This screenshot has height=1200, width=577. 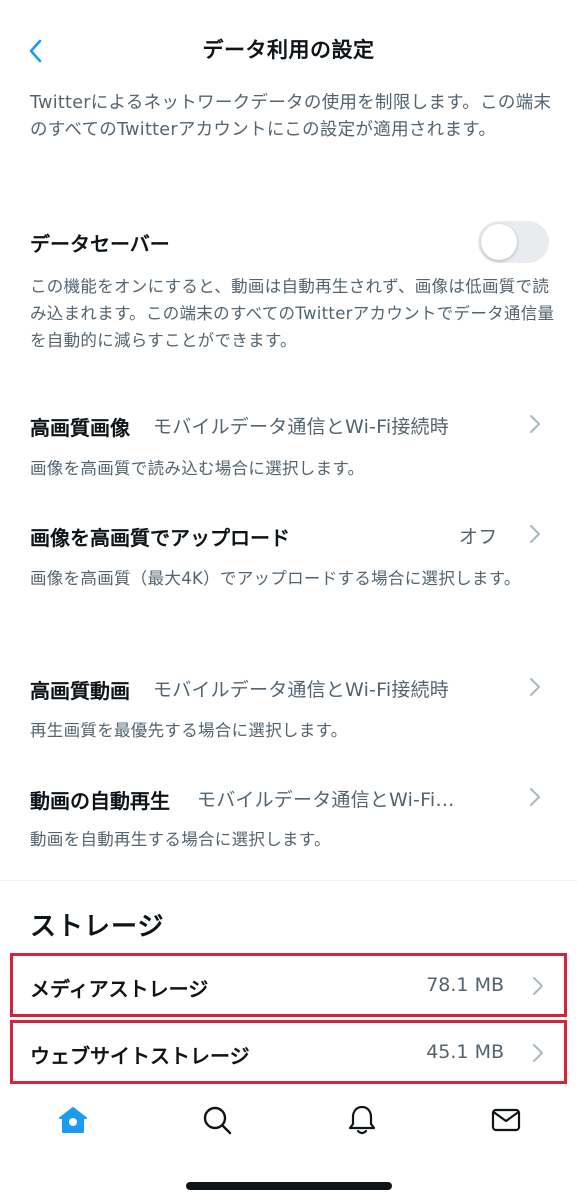 I want to click on search-icon, so click(x=217, y=1120).